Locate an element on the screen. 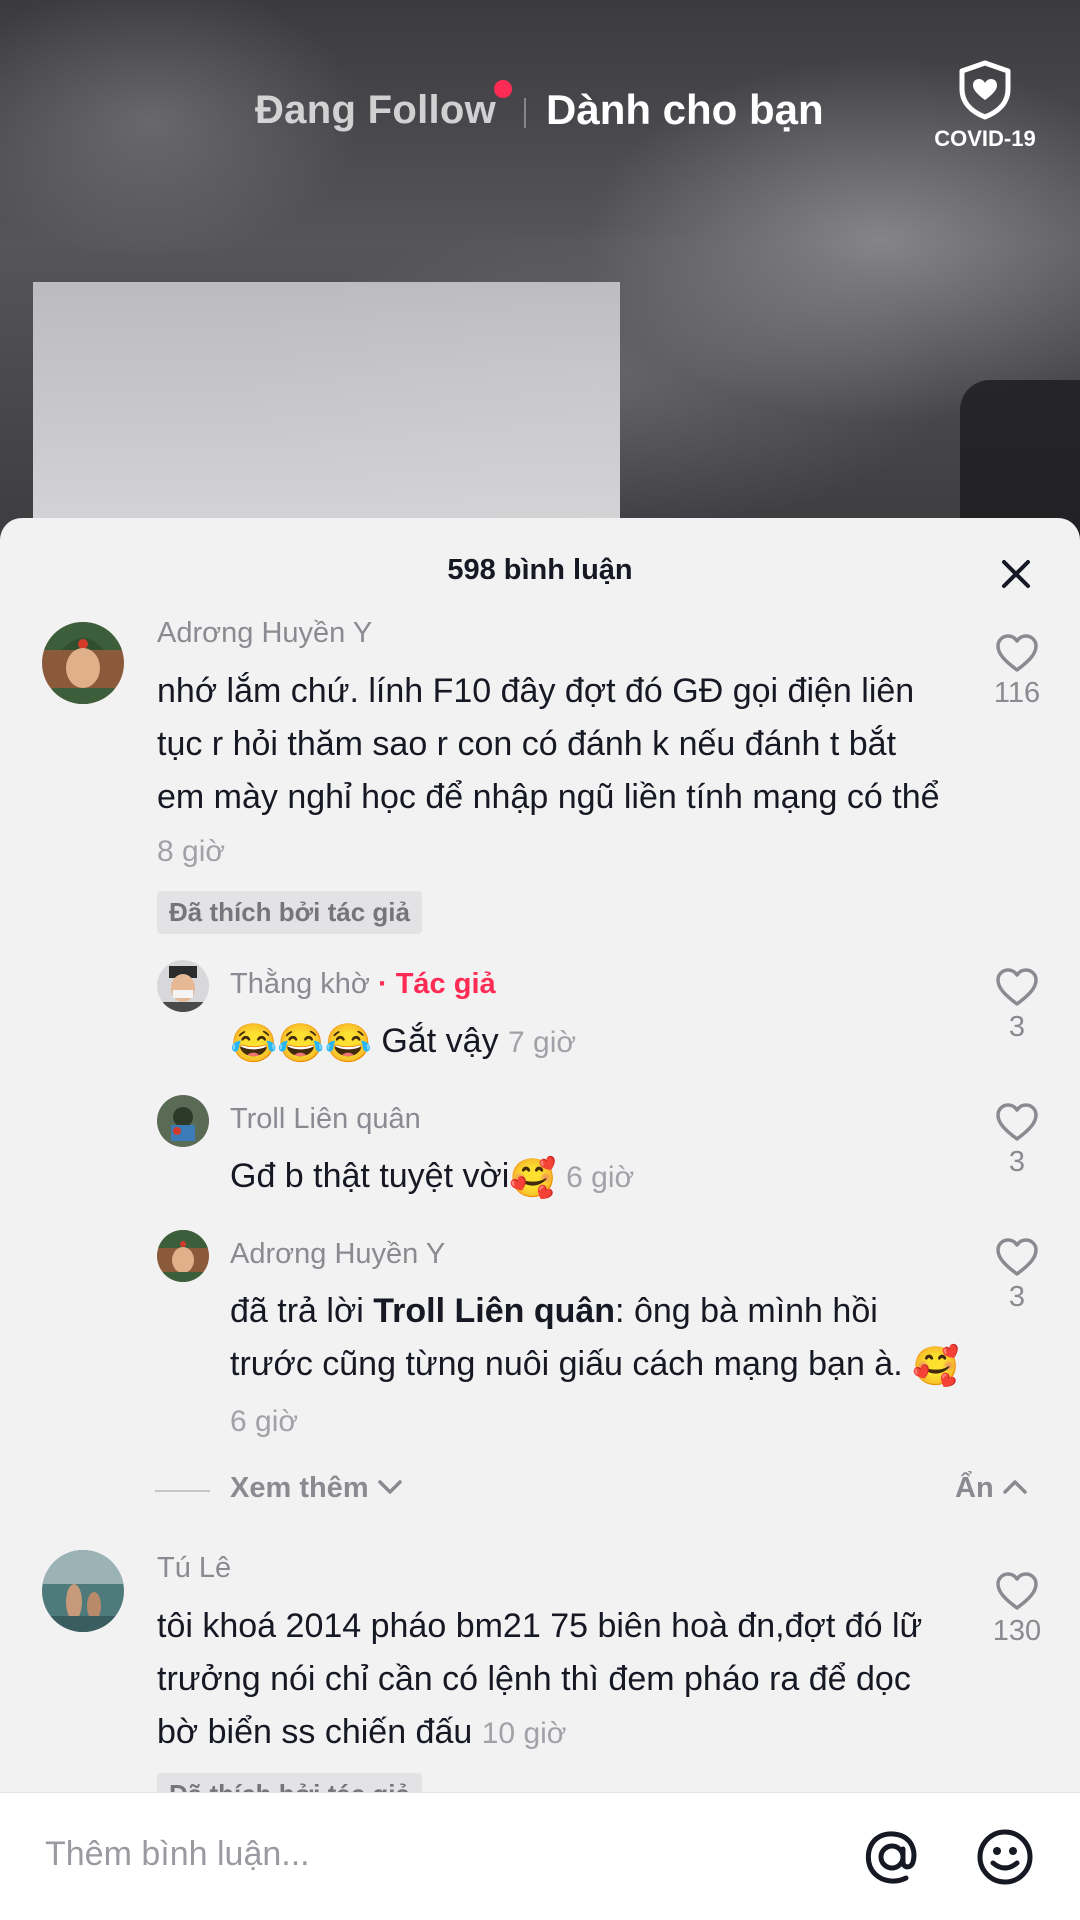  reply-text: Gđ b thật tuyệt vời🥰 6 giờ is located at coordinates (590, 1178).